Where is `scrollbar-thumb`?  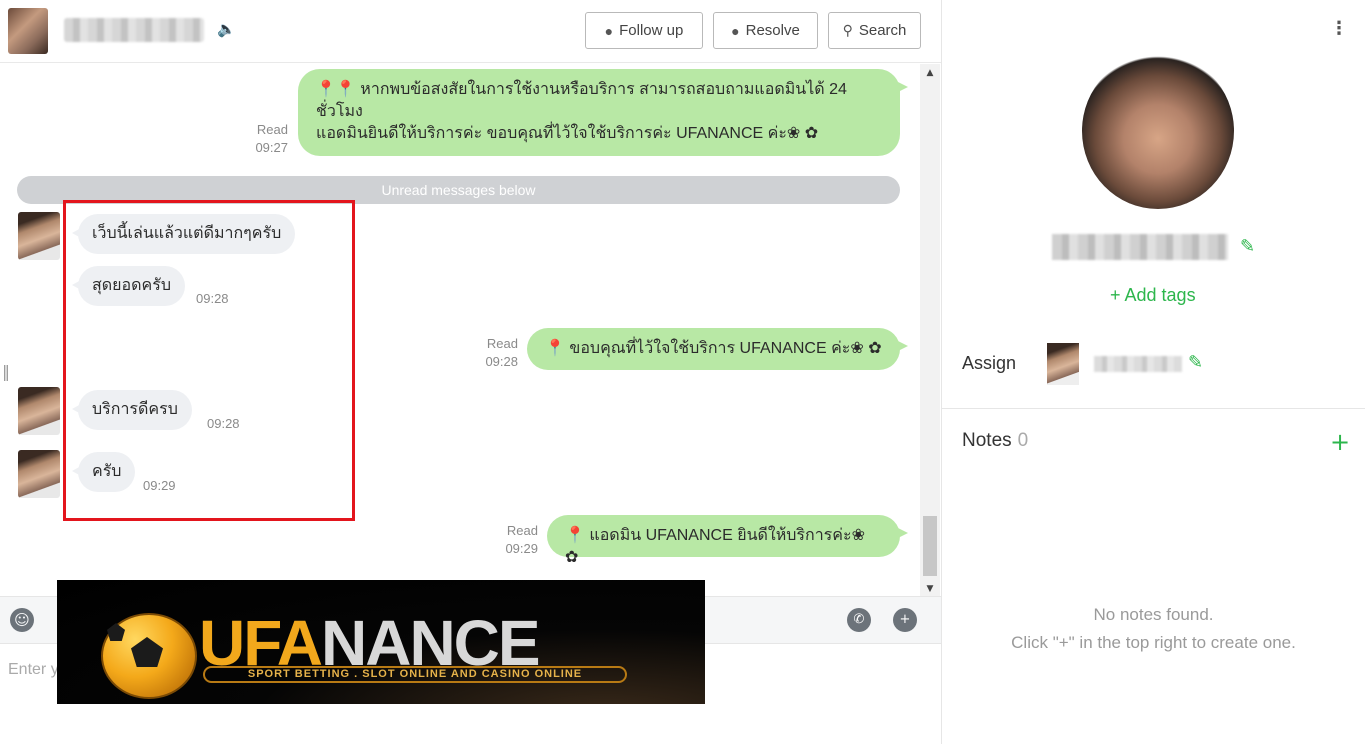 scrollbar-thumb is located at coordinates (930, 546).